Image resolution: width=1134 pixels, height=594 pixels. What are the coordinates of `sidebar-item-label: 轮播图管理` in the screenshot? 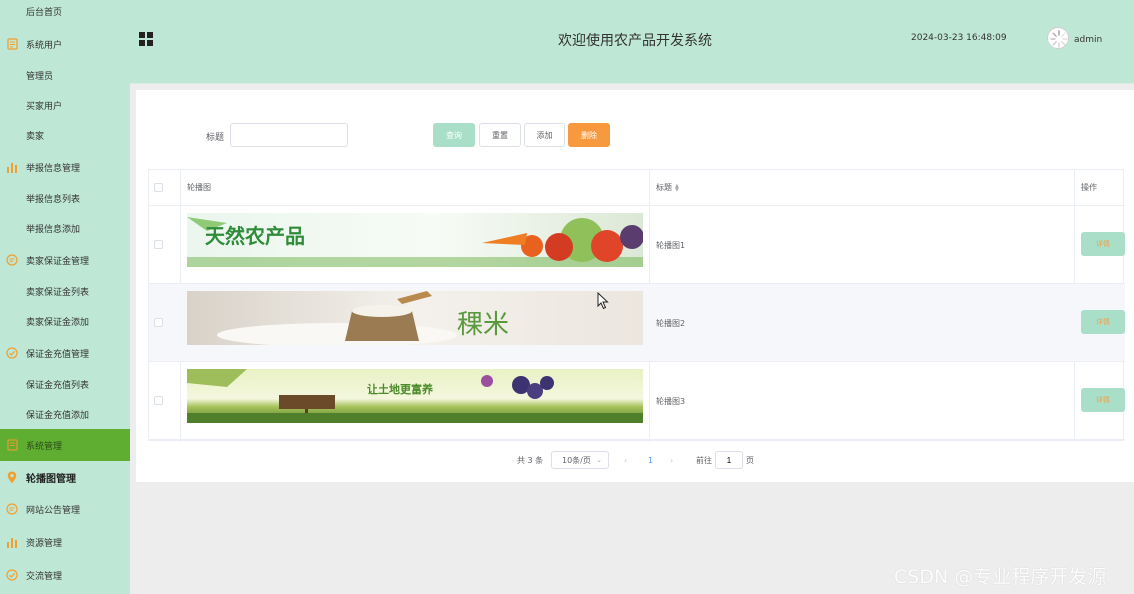 It's located at (51, 479).